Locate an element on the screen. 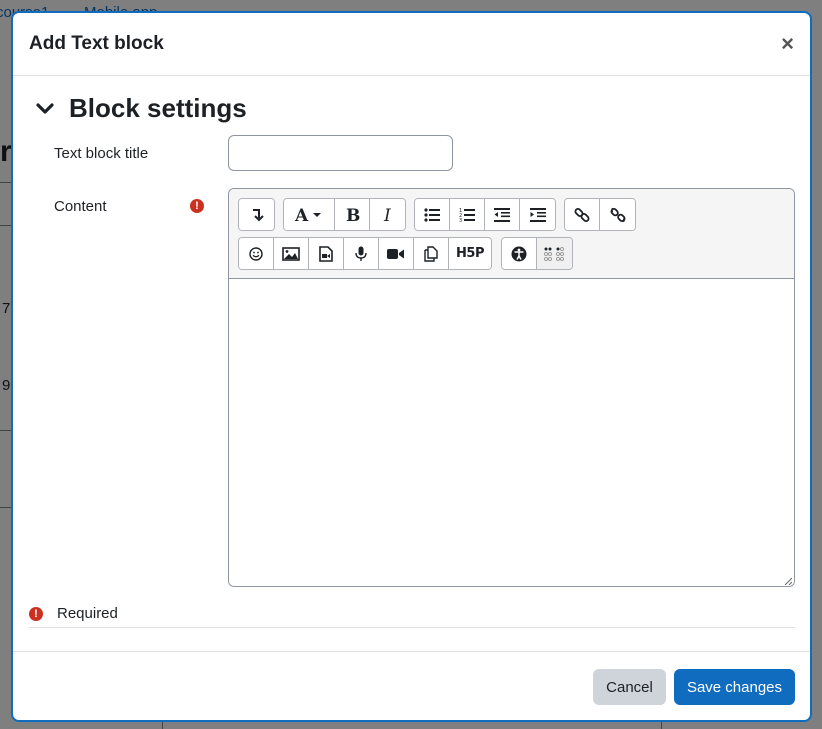  chevron-down-icon is located at coordinates (45, 109).